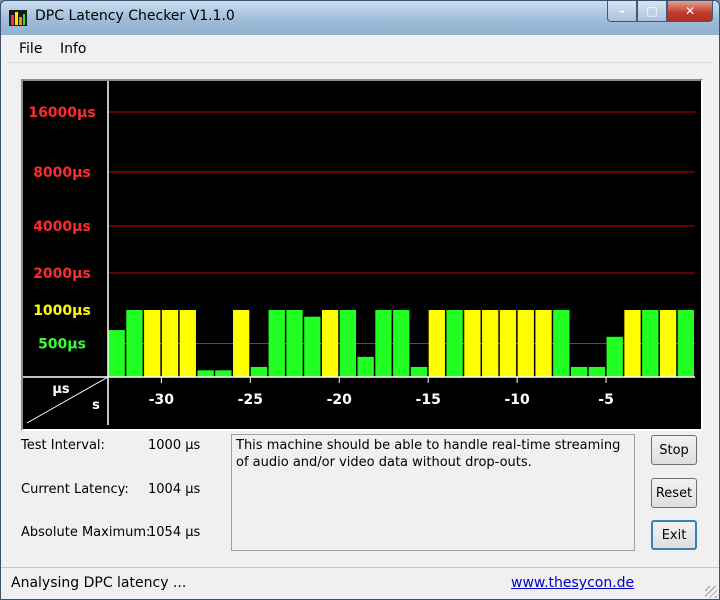 The height and width of the screenshot is (600, 720). I want to click on current-latency-value: 1004 µs, so click(174, 489).